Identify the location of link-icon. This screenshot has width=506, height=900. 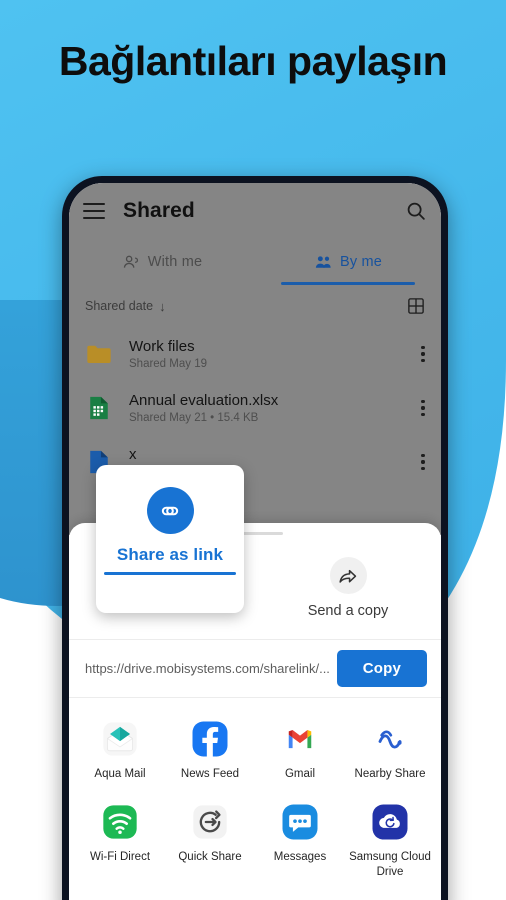
(170, 510).